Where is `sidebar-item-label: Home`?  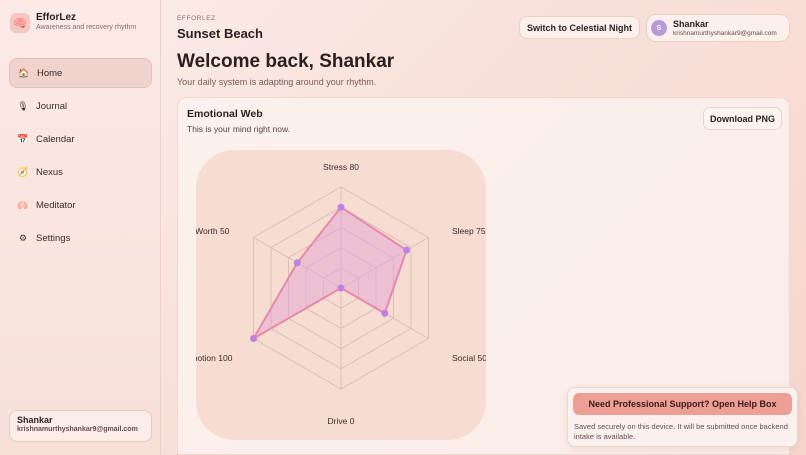 sidebar-item-label: Home is located at coordinates (50, 73).